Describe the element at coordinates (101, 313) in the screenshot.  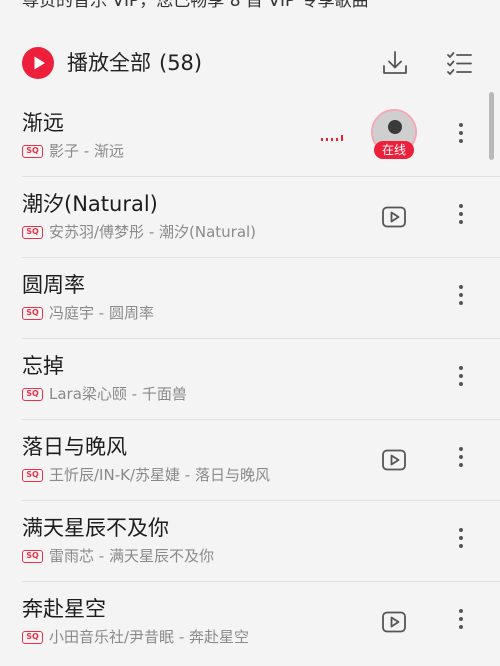
I see `song-artist-album: 冯庭宇 - 圆周率` at that location.